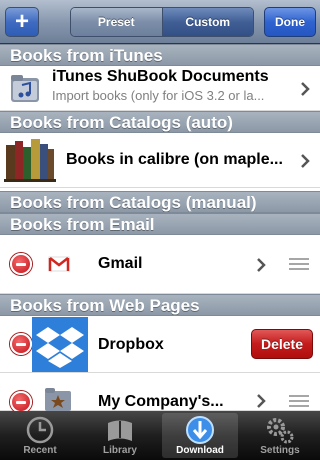  What do you see at coordinates (207, 22) in the screenshot?
I see `segment-custom: Custom` at bounding box center [207, 22].